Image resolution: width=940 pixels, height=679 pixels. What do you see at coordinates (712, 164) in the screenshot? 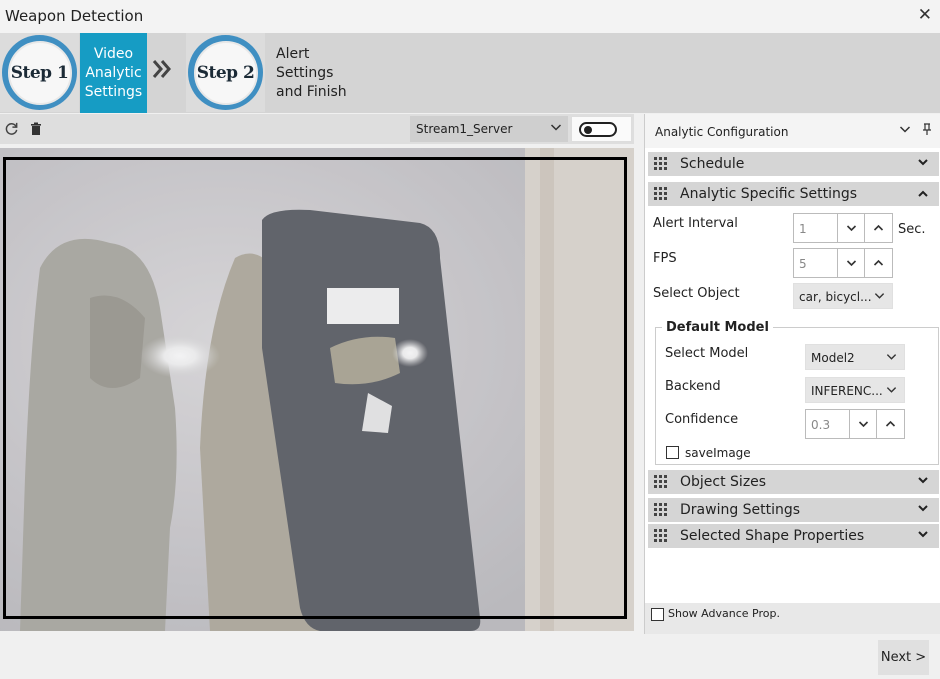
I see `section-title: Schedule` at bounding box center [712, 164].